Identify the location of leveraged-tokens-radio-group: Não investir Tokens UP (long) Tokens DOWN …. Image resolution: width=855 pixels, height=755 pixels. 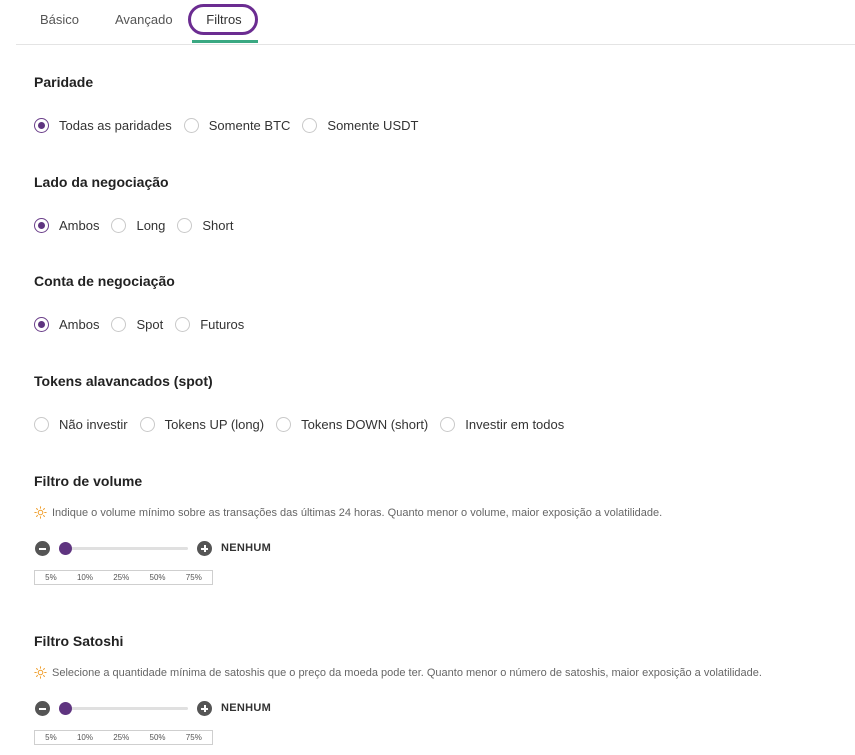
(305, 424).